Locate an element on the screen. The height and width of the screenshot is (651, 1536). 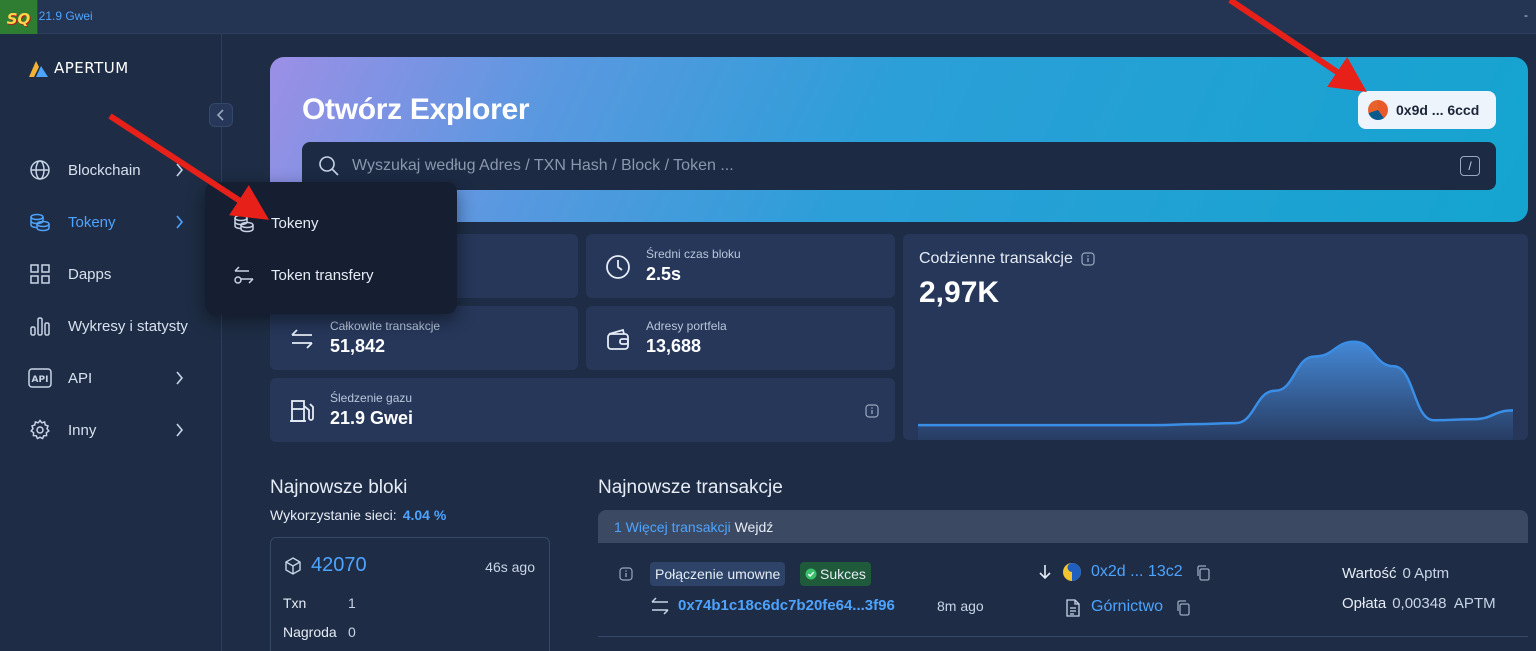
method-link: Górnictwo is located at coordinates (1127, 607).